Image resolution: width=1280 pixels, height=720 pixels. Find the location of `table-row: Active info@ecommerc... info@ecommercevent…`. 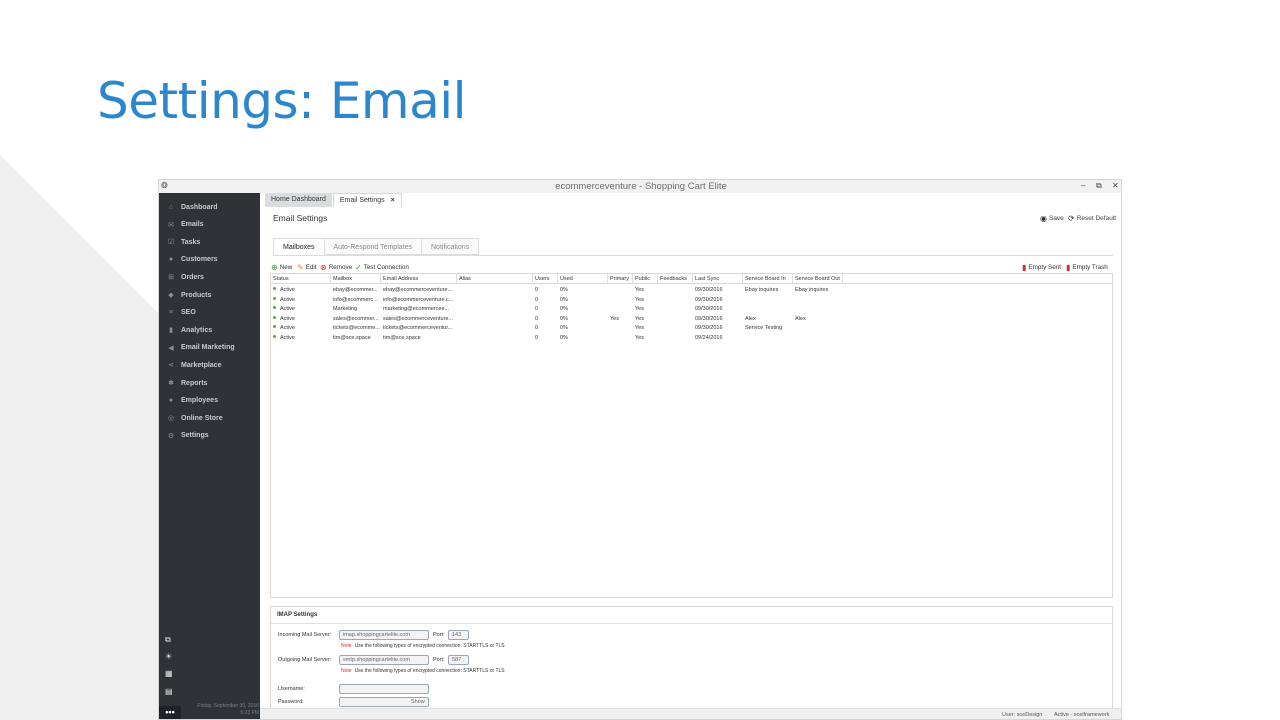

table-row: Active info@ecommerc... info@ecommercevent… is located at coordinates (691, 300).